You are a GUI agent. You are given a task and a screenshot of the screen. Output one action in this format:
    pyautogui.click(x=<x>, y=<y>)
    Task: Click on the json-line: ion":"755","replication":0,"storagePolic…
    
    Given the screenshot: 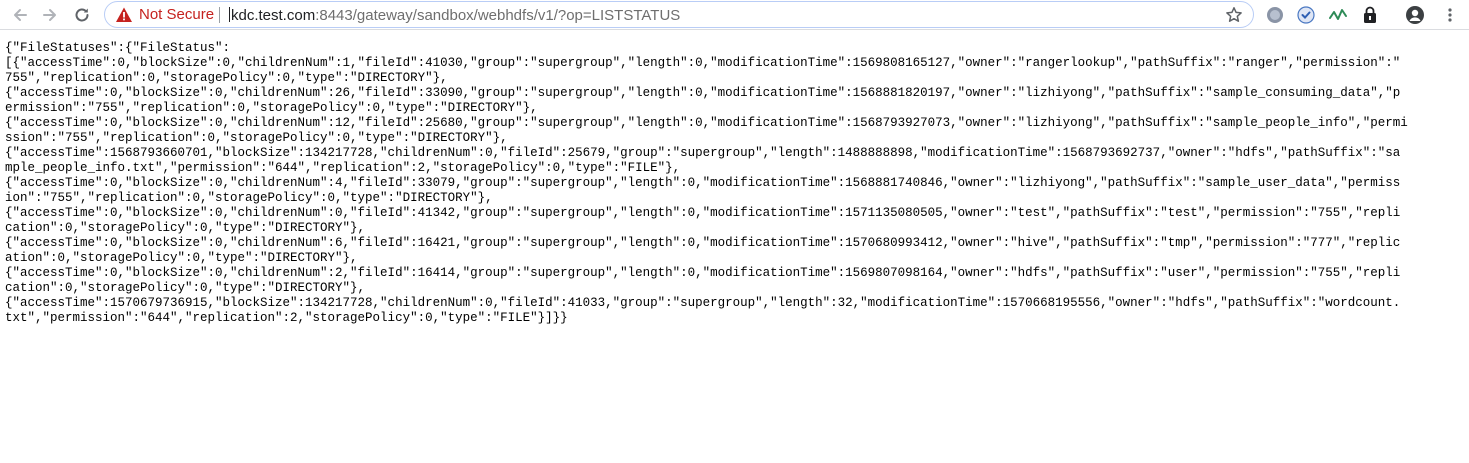 What is the action you would take?
    pyautogui.click(x=249, y=198)
    